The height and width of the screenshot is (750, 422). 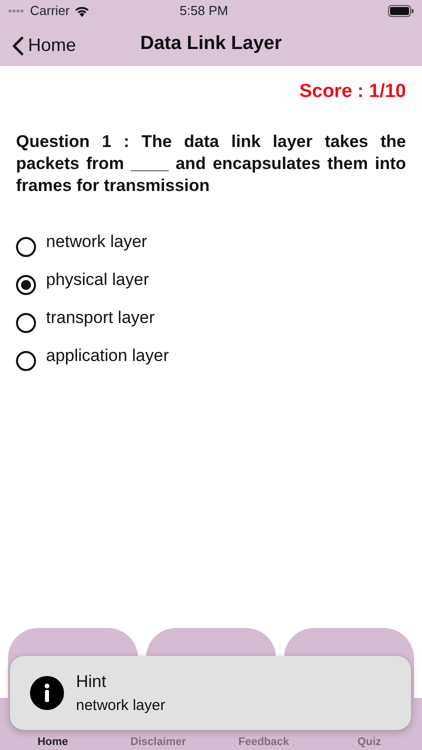 What do you see at coordinates (50, 11) in the screenshot?
I see `carrier-label: Carrier` at bounding box center [50, 11].